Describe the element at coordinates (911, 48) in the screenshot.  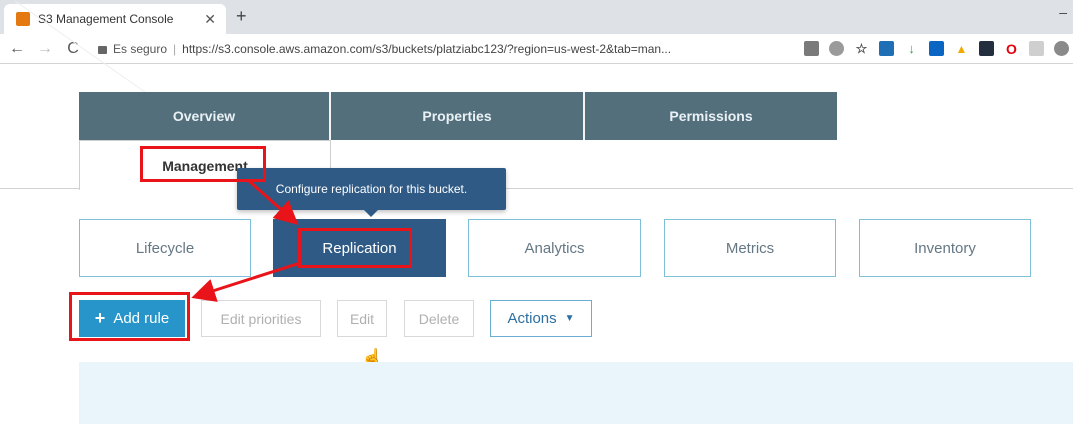
I see `extension-download-icon: ↓` at that location.